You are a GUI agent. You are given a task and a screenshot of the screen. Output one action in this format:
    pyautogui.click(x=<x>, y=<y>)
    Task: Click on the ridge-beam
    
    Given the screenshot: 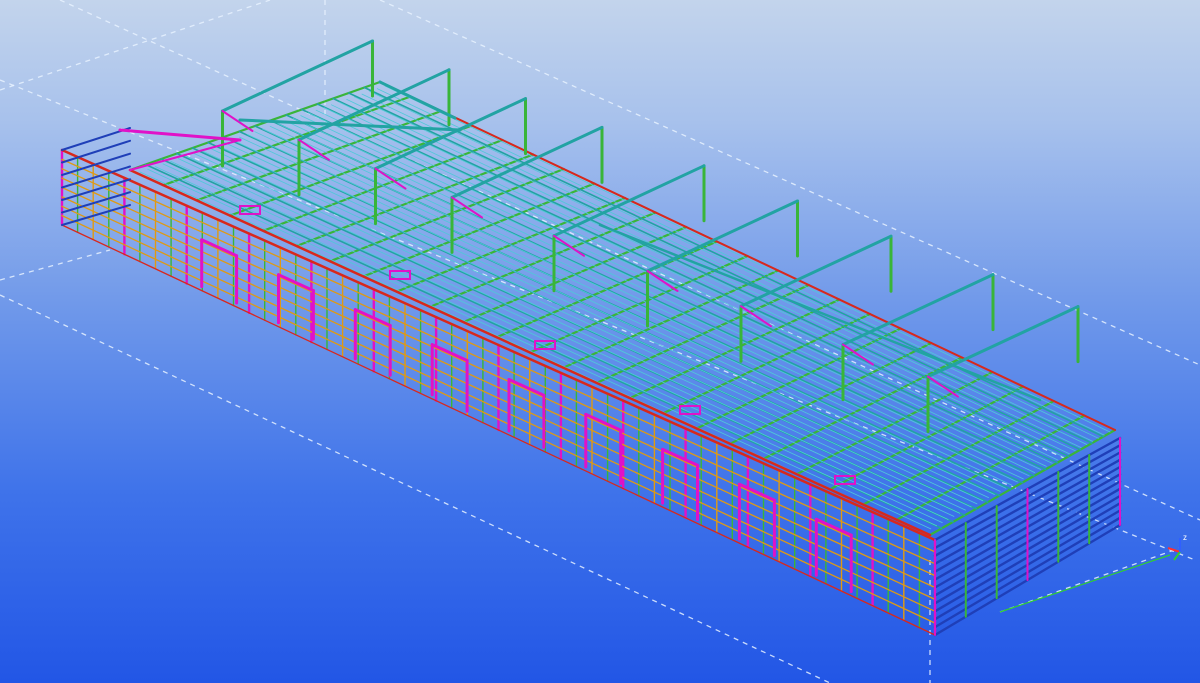 What is the action you would take?
    pyautogui.click(x=820, y=312)
    